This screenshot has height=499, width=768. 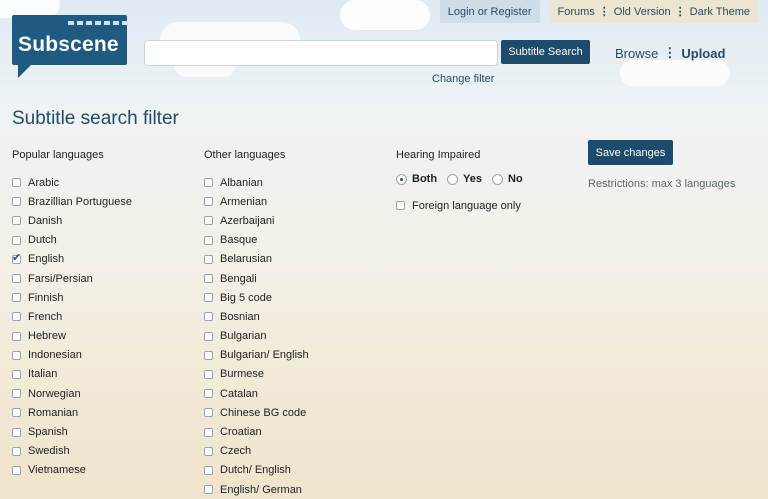 I want to click on search-input, so click(x=321, y=53).